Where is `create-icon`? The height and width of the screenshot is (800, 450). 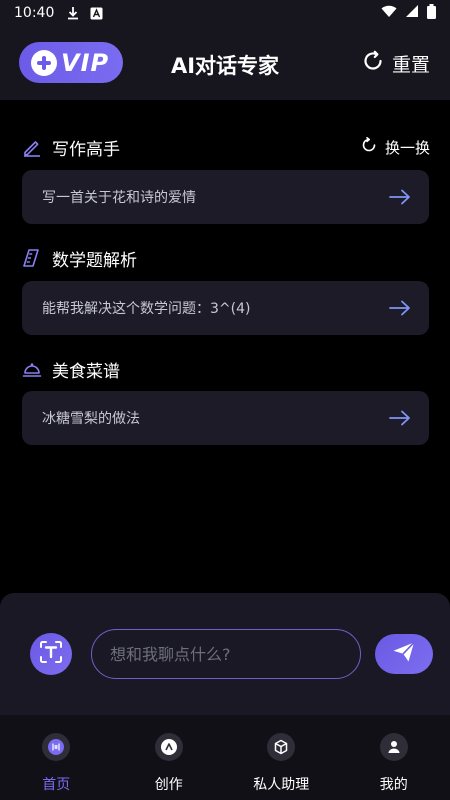
create-icon is located at coordinates (168, 747).